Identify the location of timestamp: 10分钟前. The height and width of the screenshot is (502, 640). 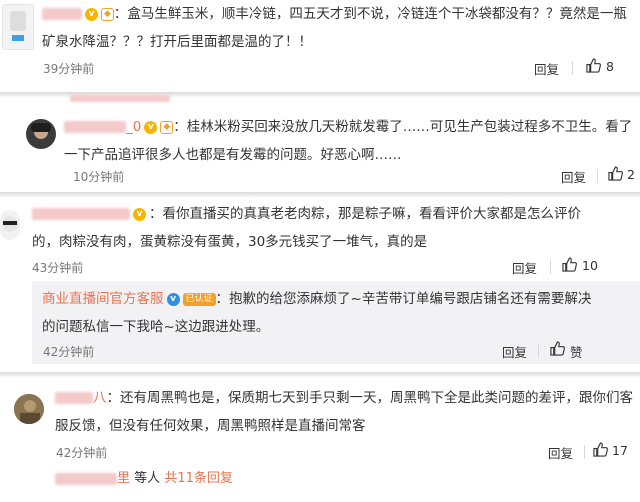
(99, 177).